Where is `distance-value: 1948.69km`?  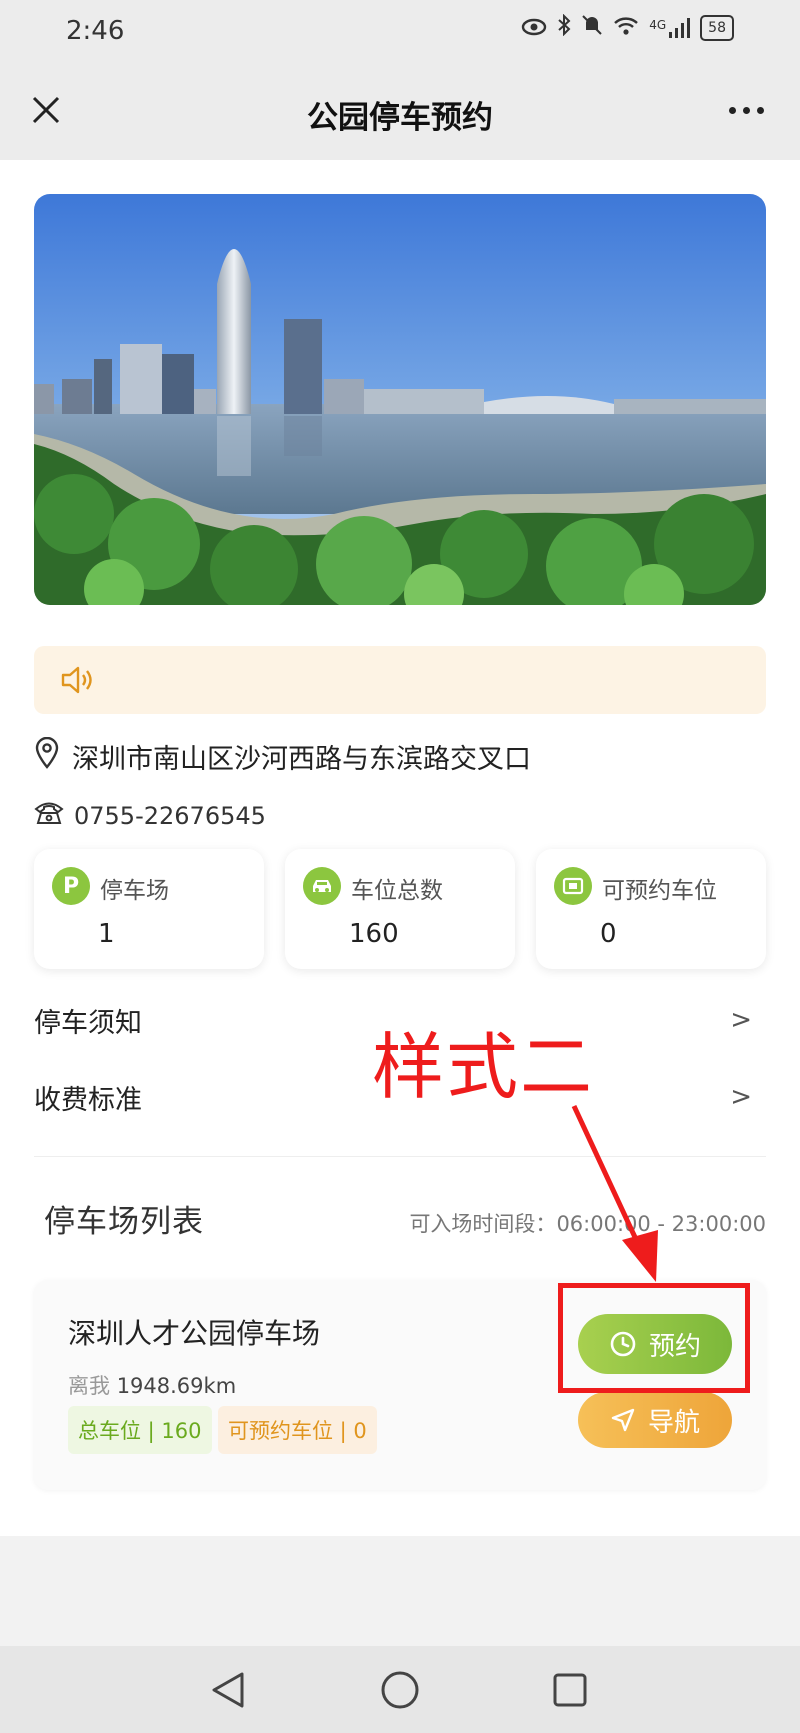
distance-value: 1948.69km is located at coordinates (176, 1386).